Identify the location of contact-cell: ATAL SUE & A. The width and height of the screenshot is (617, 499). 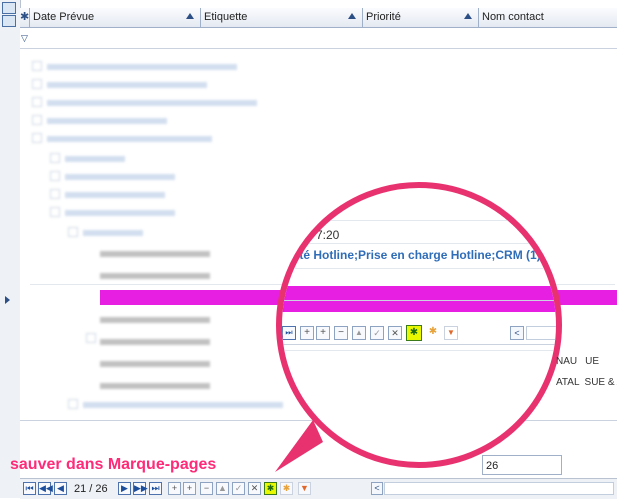
(586, 382).